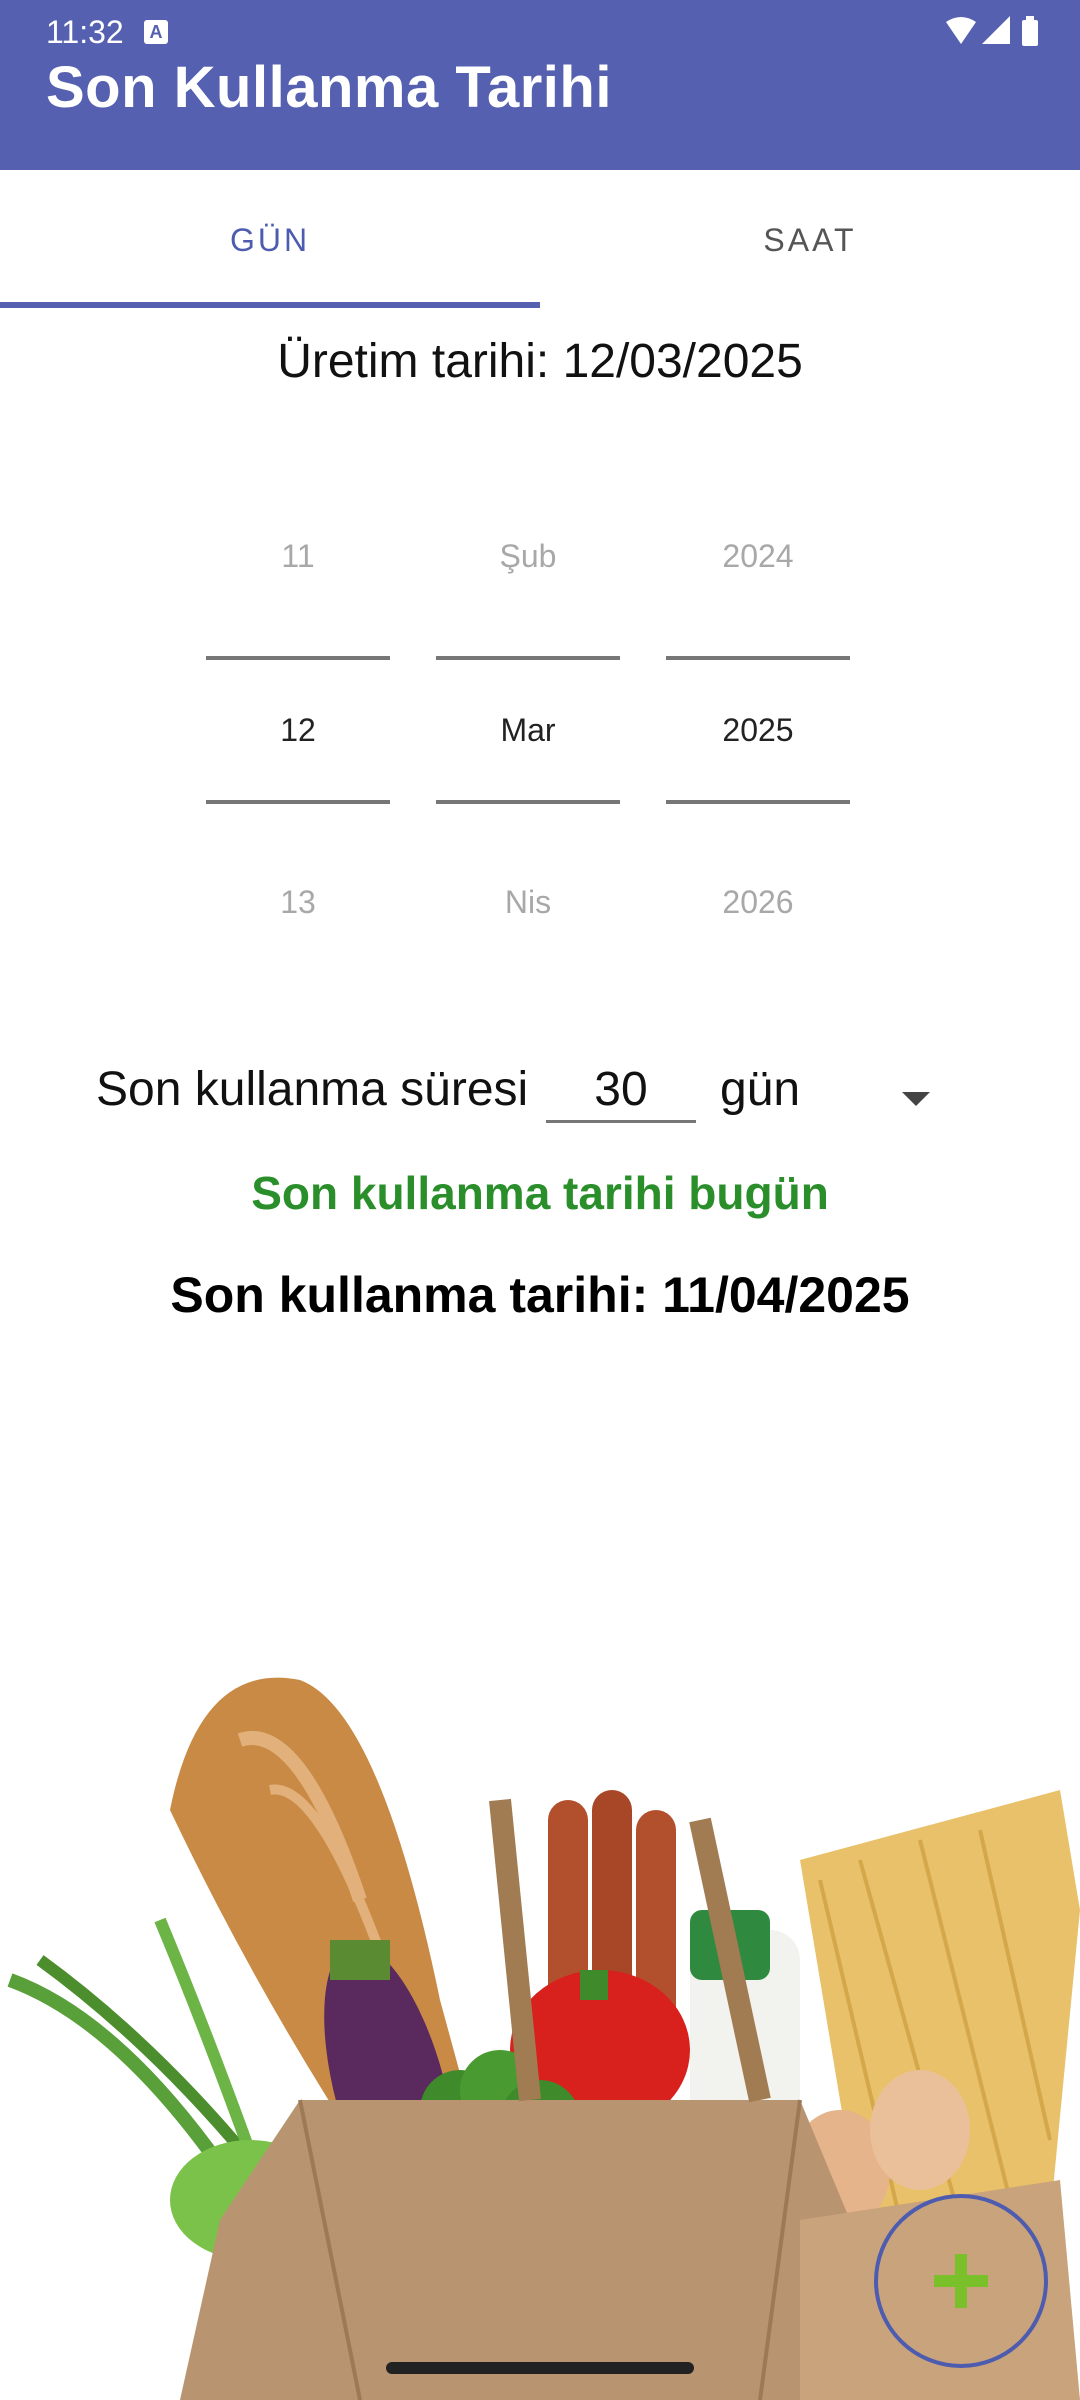 Image resolution: width=1080 pixels, height=2400 pixels. I want to click on expiry-date-label: Son kullanma tarihi: 11/04/2025, so click(540, 1295).